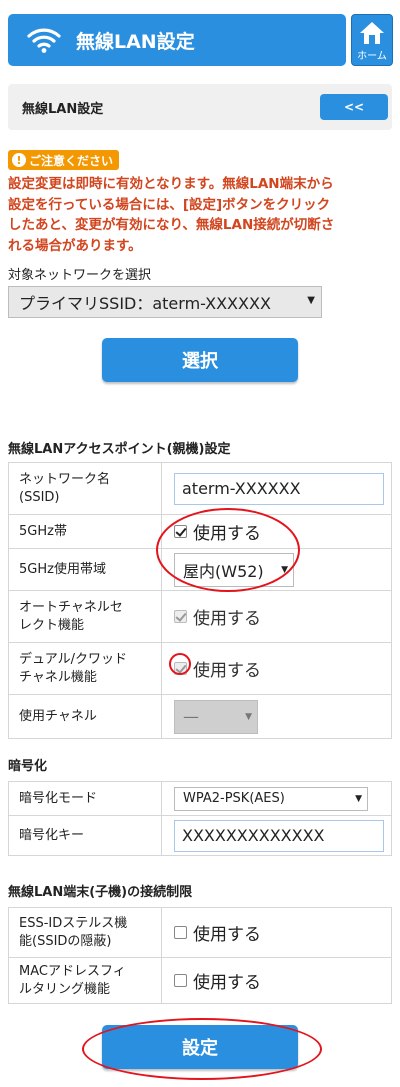  I want to click on table-row: デュアル/クワッド チャネル機能 使用する, so click(200, 668).